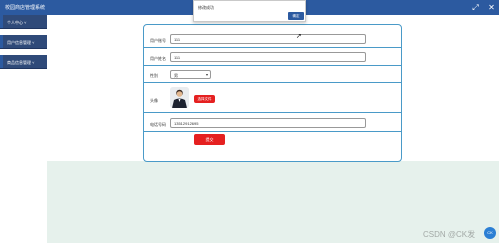  Describe the element at coordinates (15, 22) in the screenshot. I see `sidebar-item-label: 个人中心` at that location.